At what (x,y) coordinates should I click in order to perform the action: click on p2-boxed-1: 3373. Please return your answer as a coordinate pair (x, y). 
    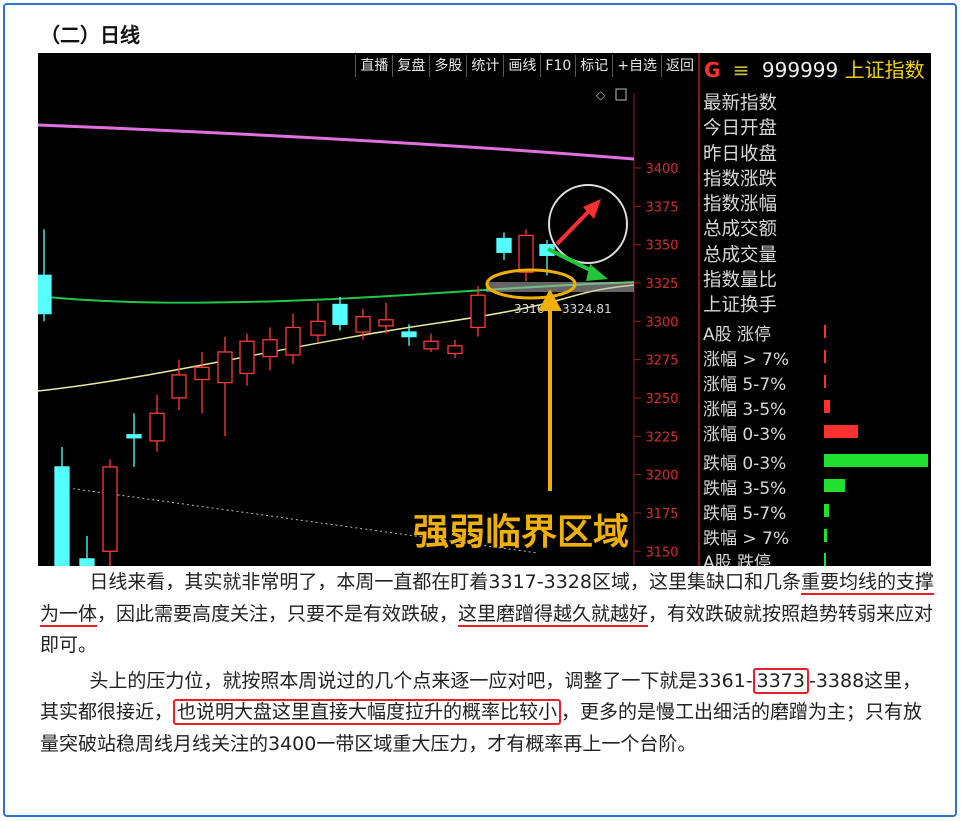
    Looking at the image, I should click on (780, 680).